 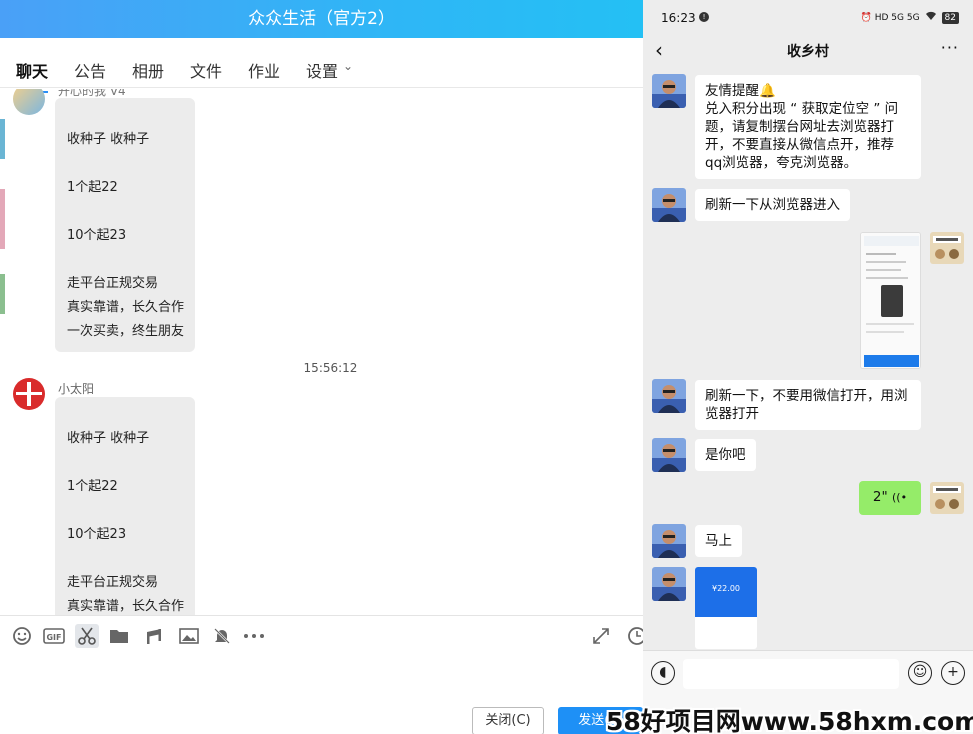 What do you see at coordinates (330, 368) in the screenshot?
I see `message-timestamp: 15:56:12` at bounding box center [330, 368].